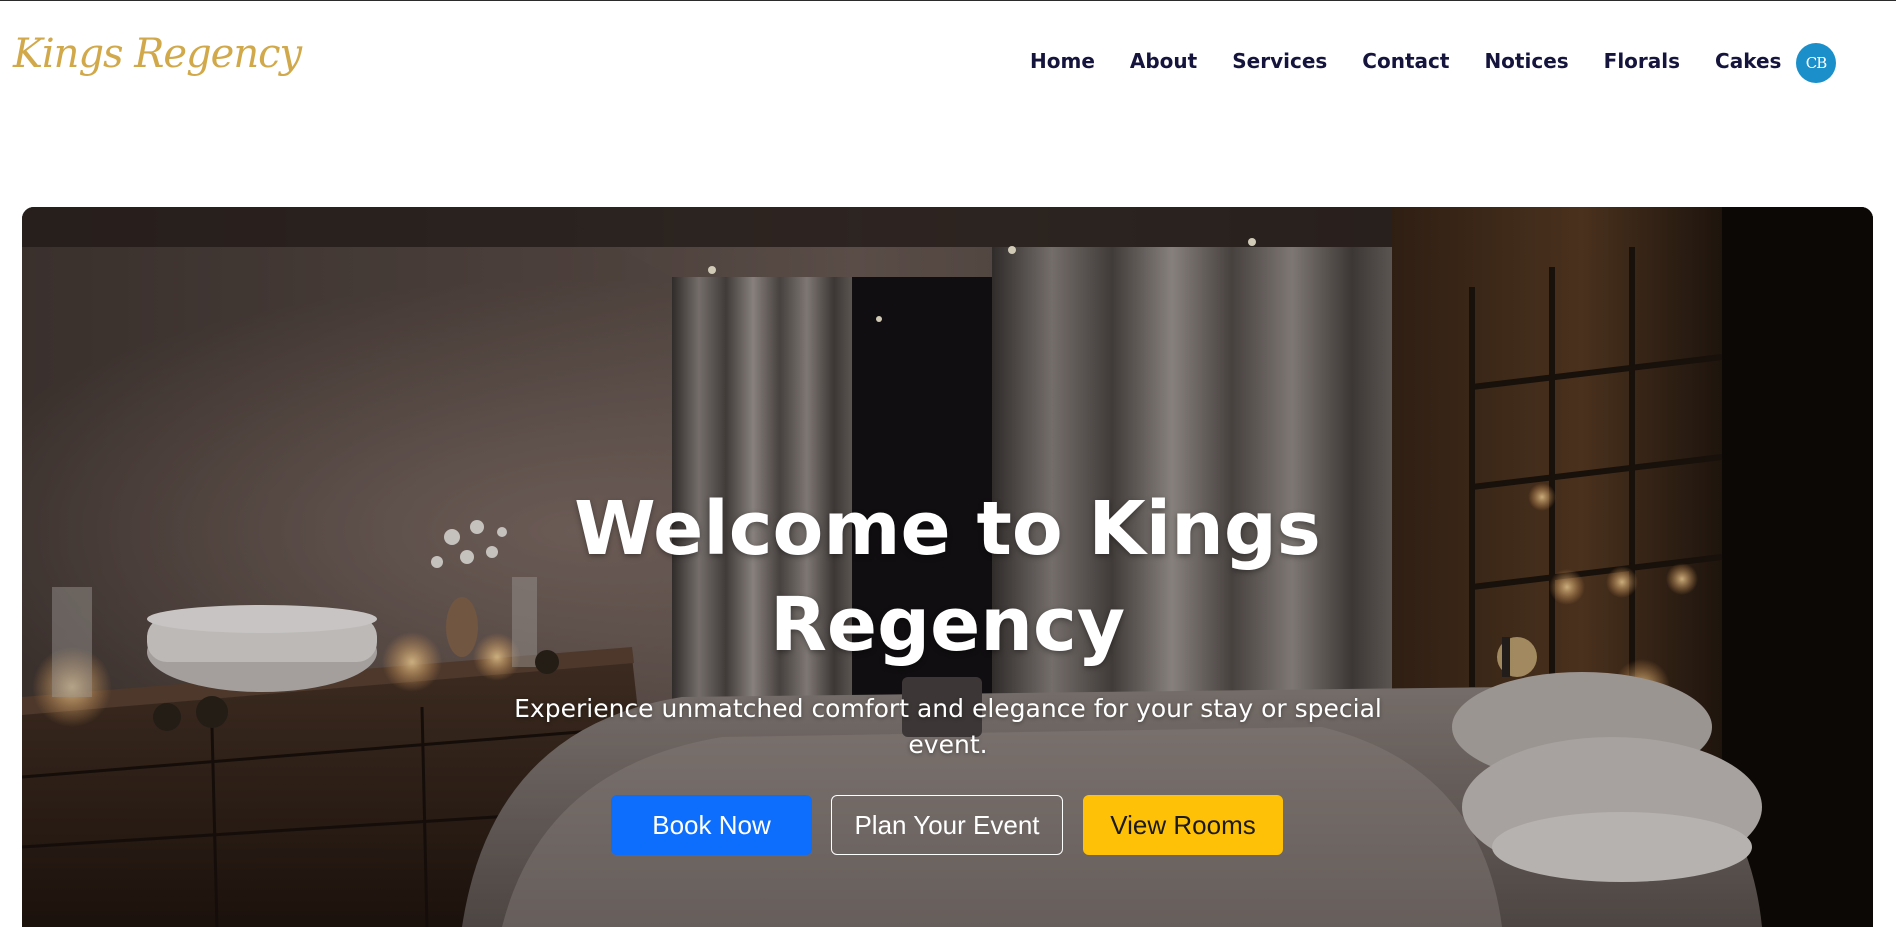 Image resolution: width=1896 pixels, height=927 pixels. What do you see at coordinates (1183, 825) in the screenshot?
I see `view-rooms-button: View Rooms` at bounding box center [1183, 825].